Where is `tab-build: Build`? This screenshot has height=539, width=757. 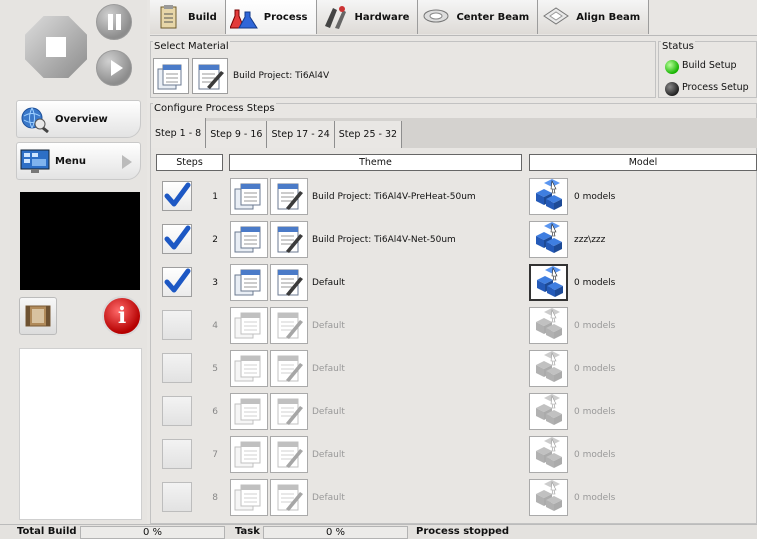
tab-build: Build is located at coordinates (188, 17).